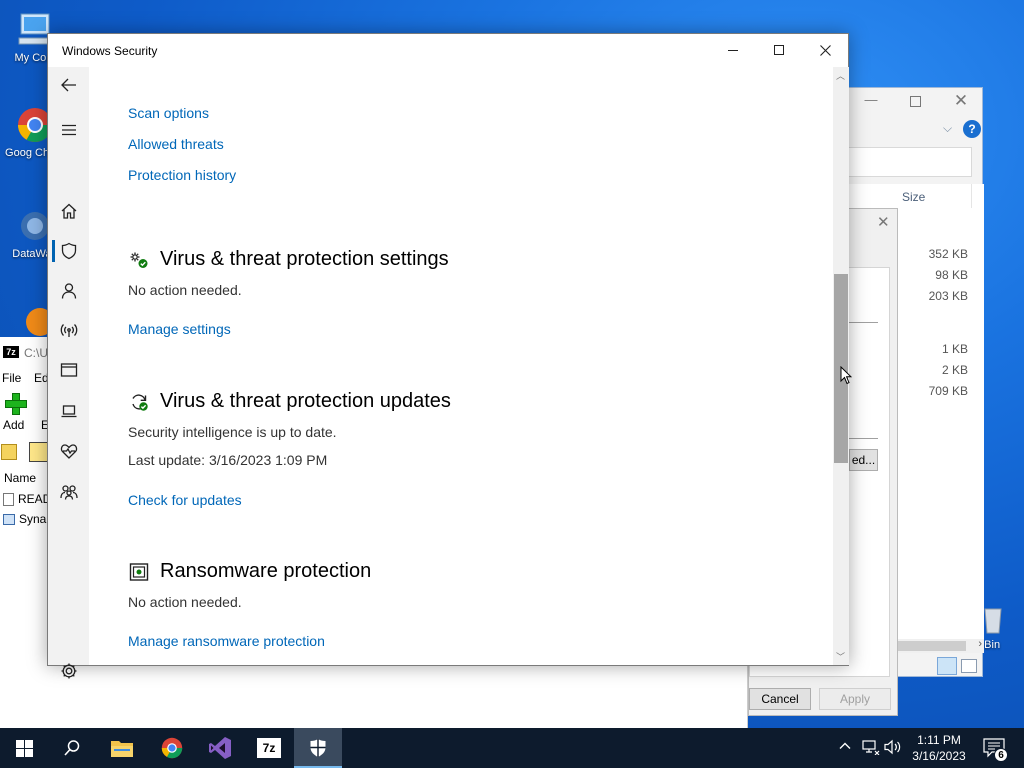 This screenshot has height=768, width=1024. Describe the element at coordinates (28, 519) in the screenshot. I see `list-item: Synap` at that location.